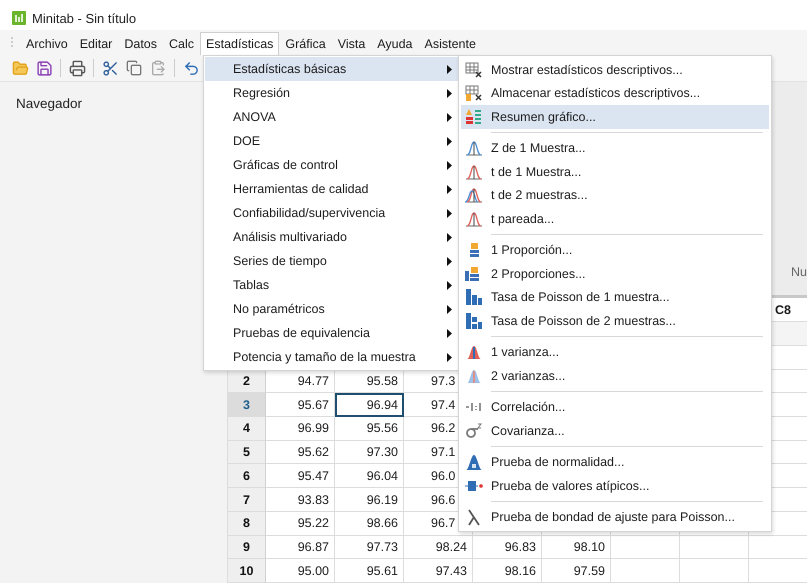 This screenshot has width=807, height=583. Describe the element at coordinates (19, 18) in the screenshot. I see `app-logo-icon` at that location.